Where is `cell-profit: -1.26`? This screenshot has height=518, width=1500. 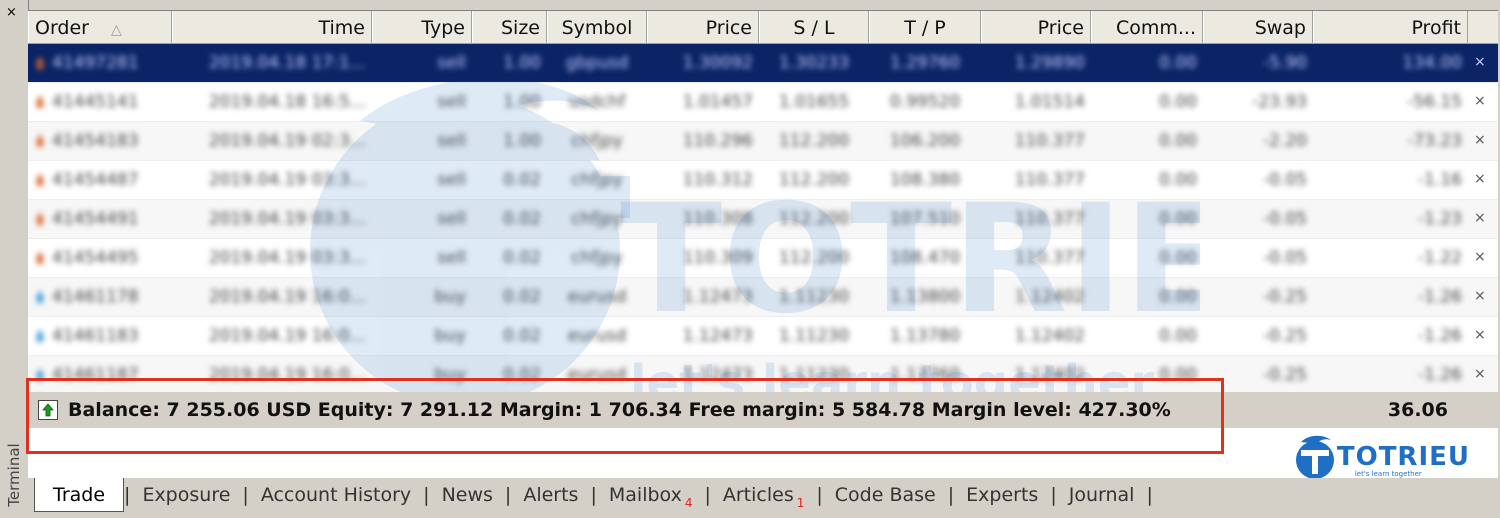 cell-profit: -1.26 is located at coordinates (1390, 336).